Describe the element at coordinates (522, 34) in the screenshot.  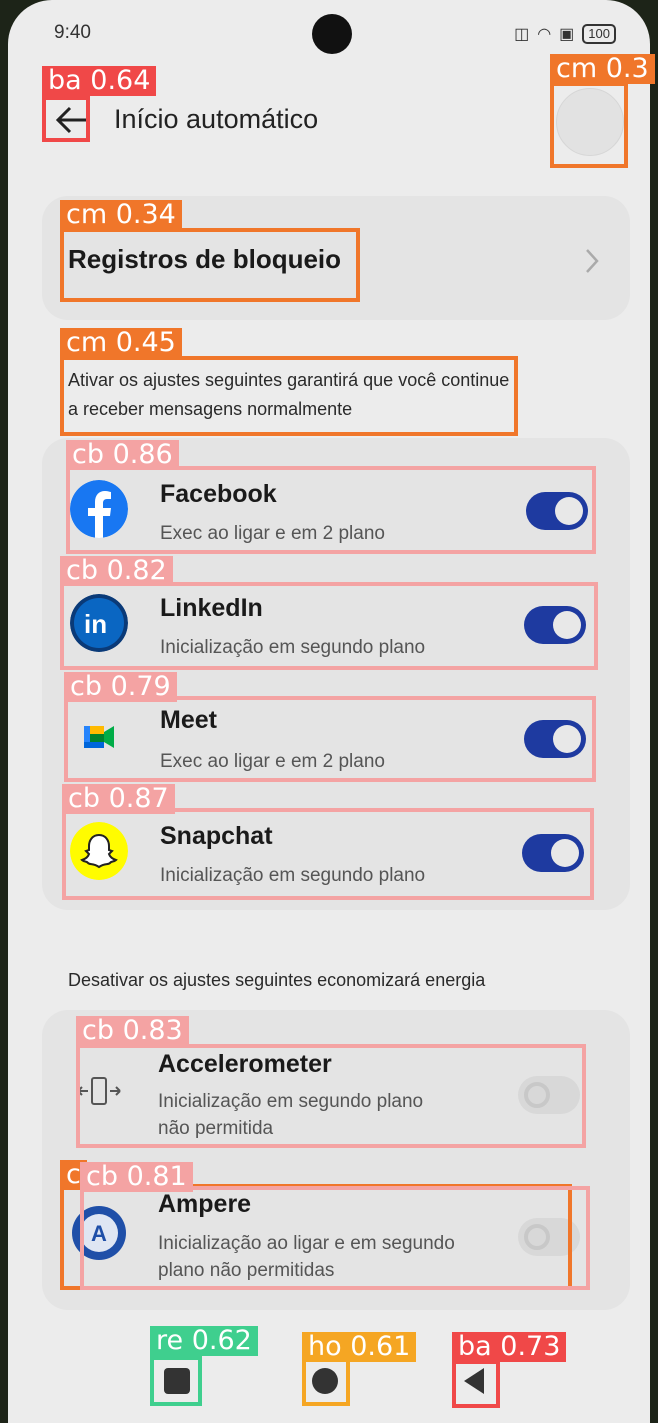
I see `nfc-icon: ◫` at that location.